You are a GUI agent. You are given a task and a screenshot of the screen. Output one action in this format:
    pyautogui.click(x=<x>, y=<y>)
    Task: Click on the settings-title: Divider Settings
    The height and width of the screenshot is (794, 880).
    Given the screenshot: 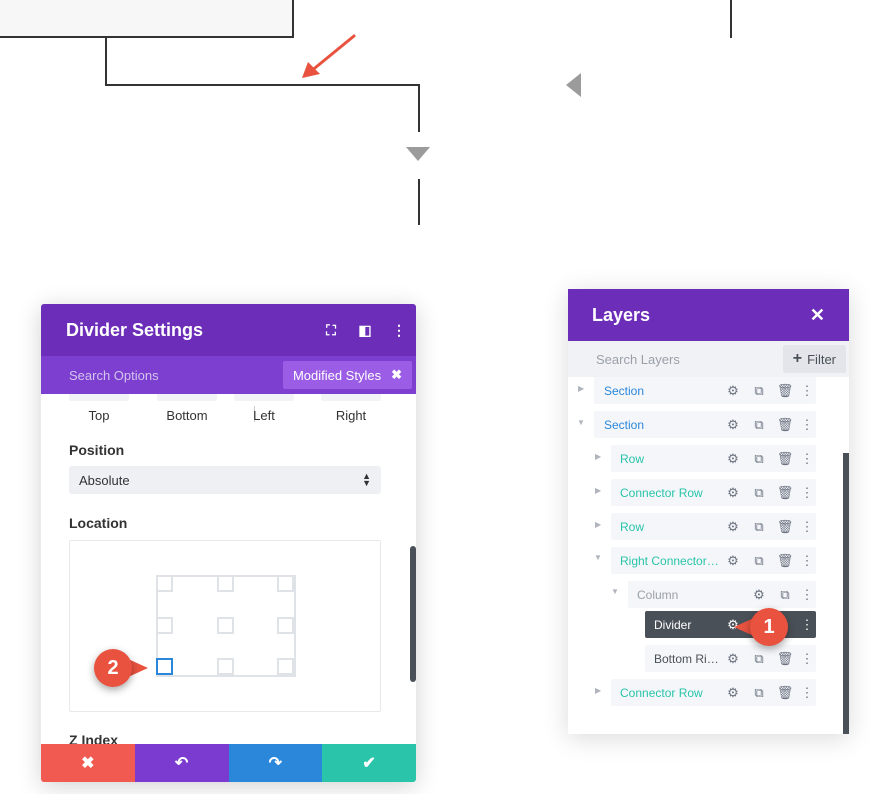 What is the action you would take?
    pyautogui.click(x=135, y=329)
    